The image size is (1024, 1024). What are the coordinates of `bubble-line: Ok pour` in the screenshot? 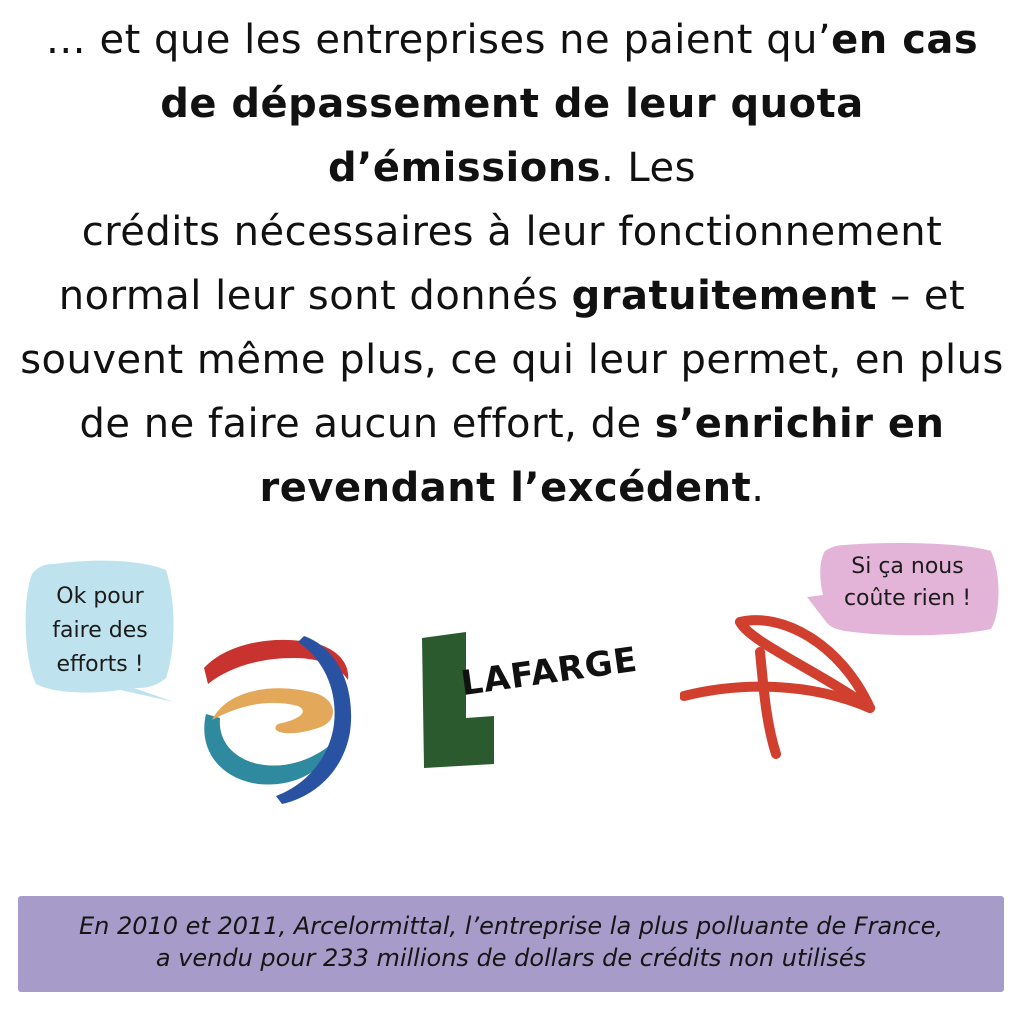 It's located at (100, 596).